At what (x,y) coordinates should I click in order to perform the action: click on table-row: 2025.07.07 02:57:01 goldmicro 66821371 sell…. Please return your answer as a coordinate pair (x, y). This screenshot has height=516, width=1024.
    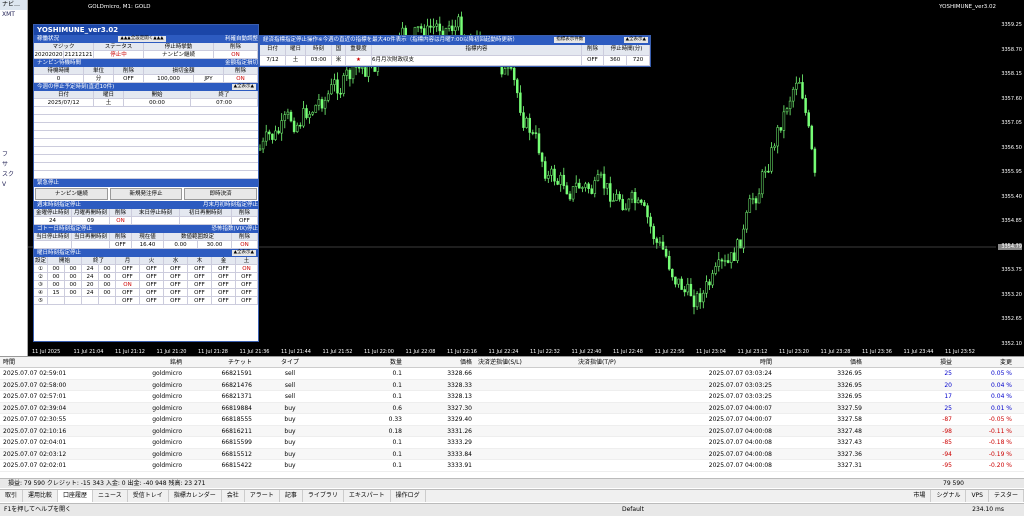
    Looking at the image, I should click on (512, 397).